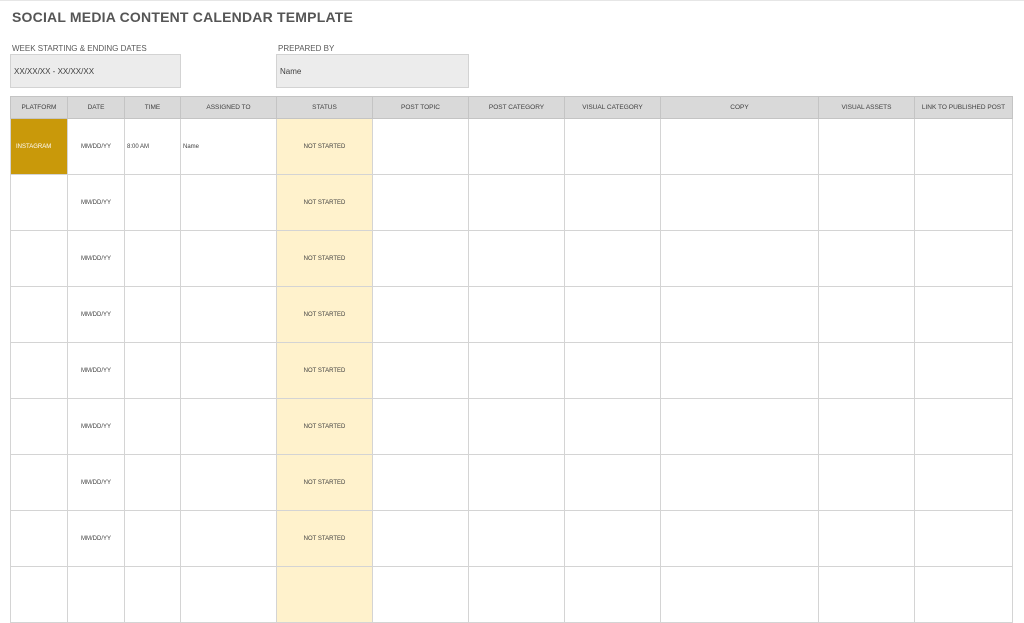  Describe the element at coordinates (39, 146) in the screenshot. I see `platform-cell: INSTAGRAM` at that location.